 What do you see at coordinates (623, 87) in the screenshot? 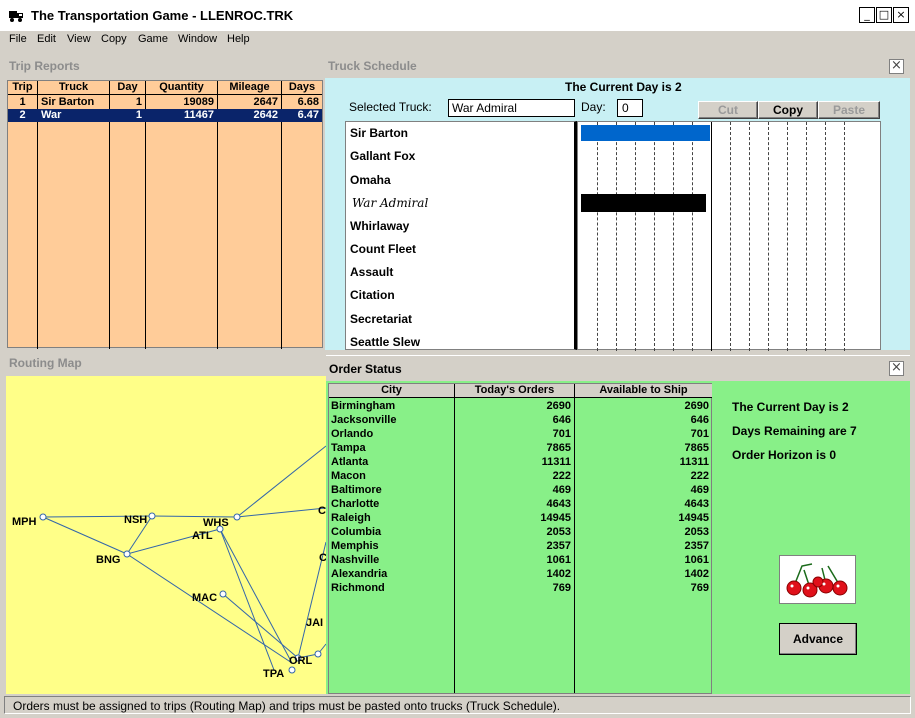
I see `current-day-label: The Current Day is 2` at bounding box center [623, 87].